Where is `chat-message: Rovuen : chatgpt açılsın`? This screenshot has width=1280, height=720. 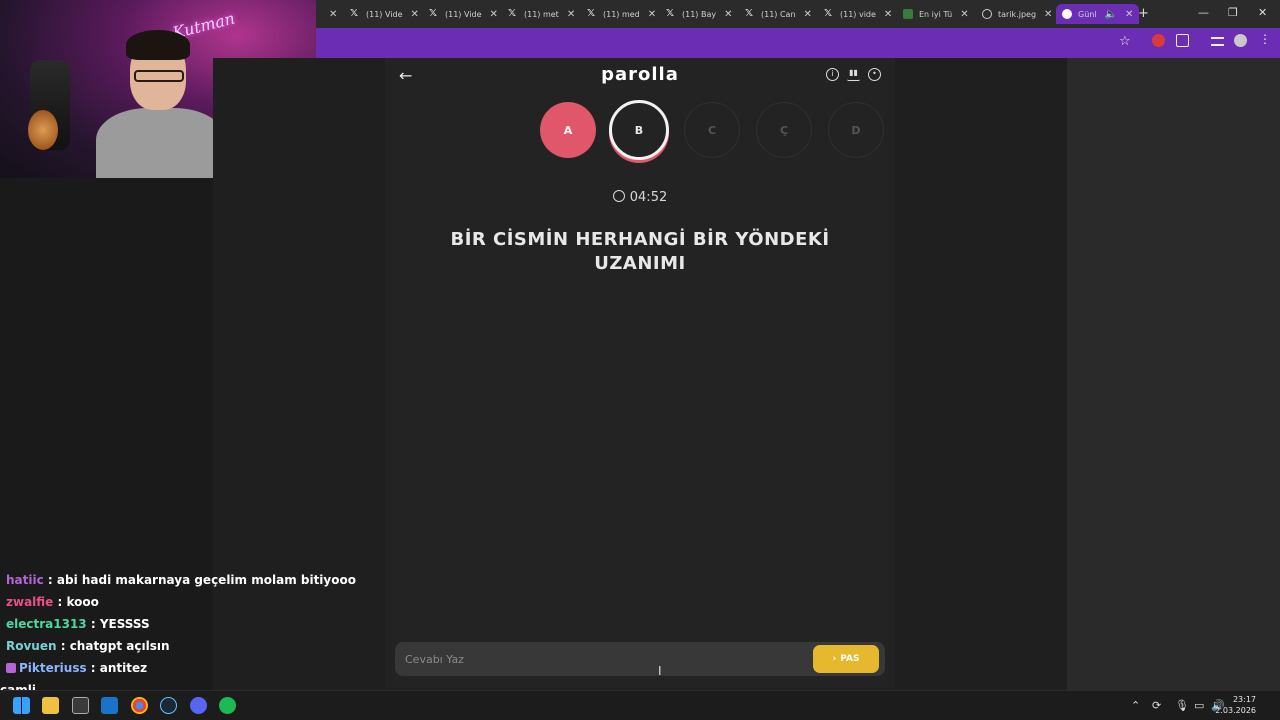
chat-message: Rovuen : chatgpt açılsın is located at coordinates (88, 646).